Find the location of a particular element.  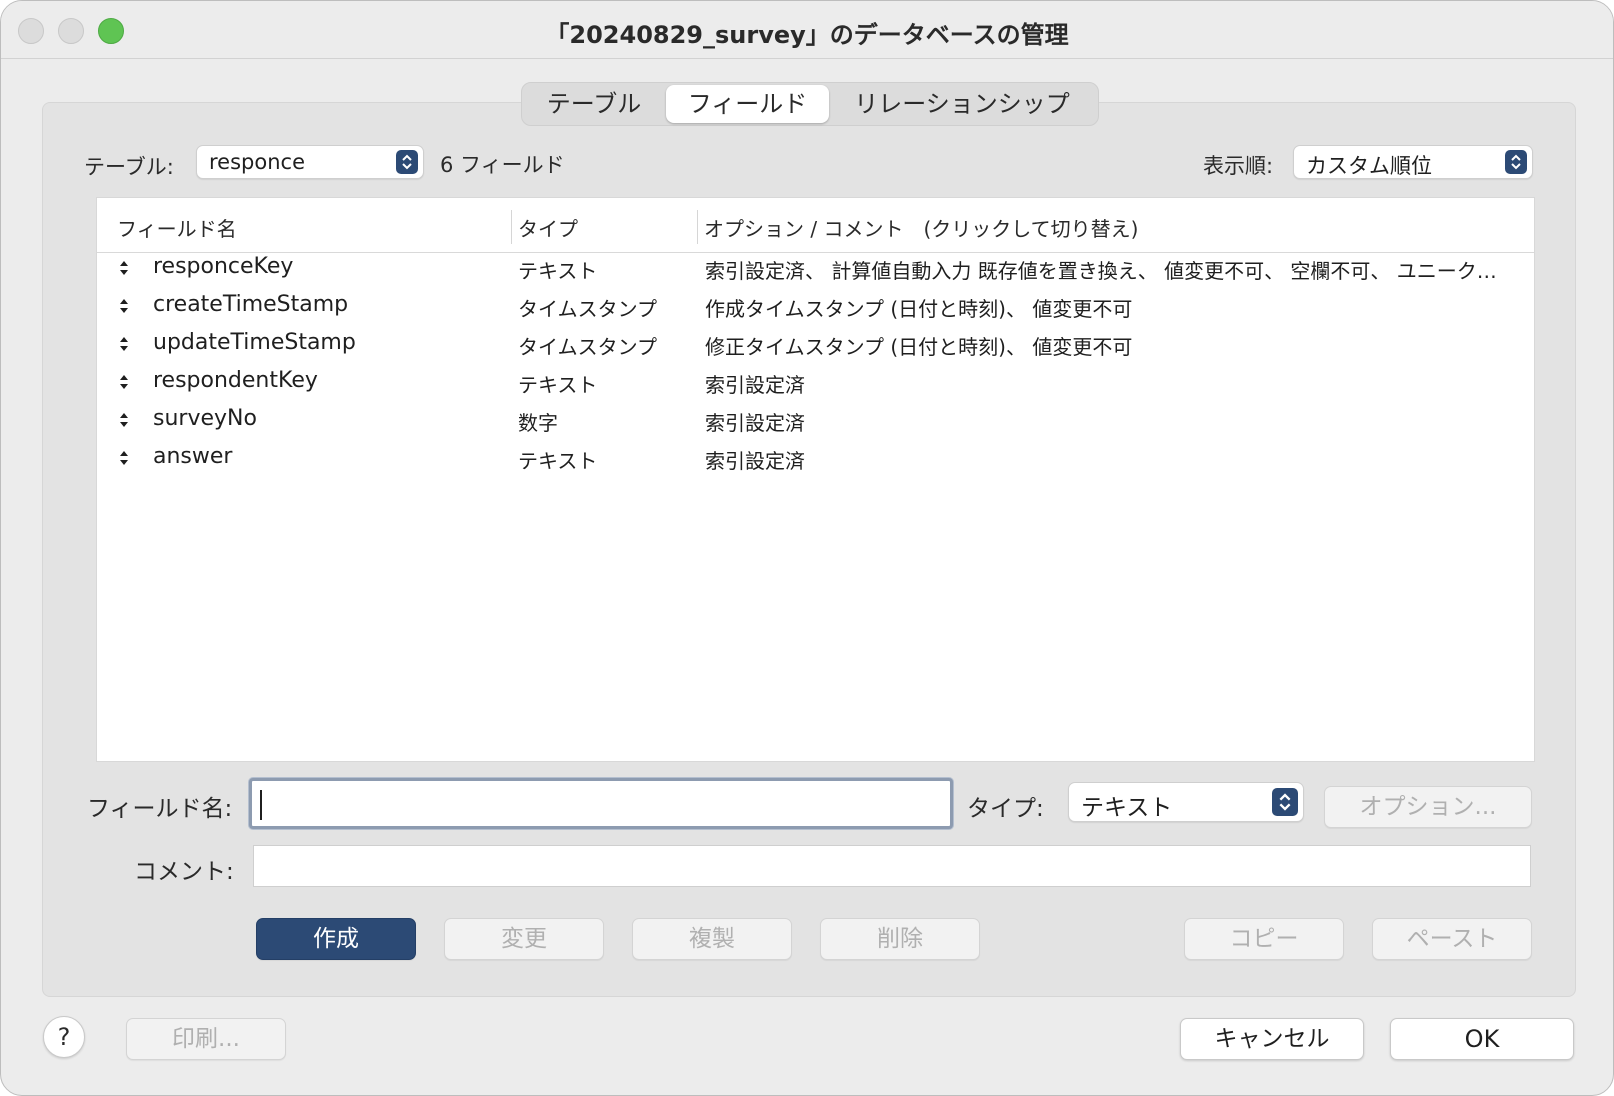

tab-fields: フィールド is located at coordinates (747, 104).